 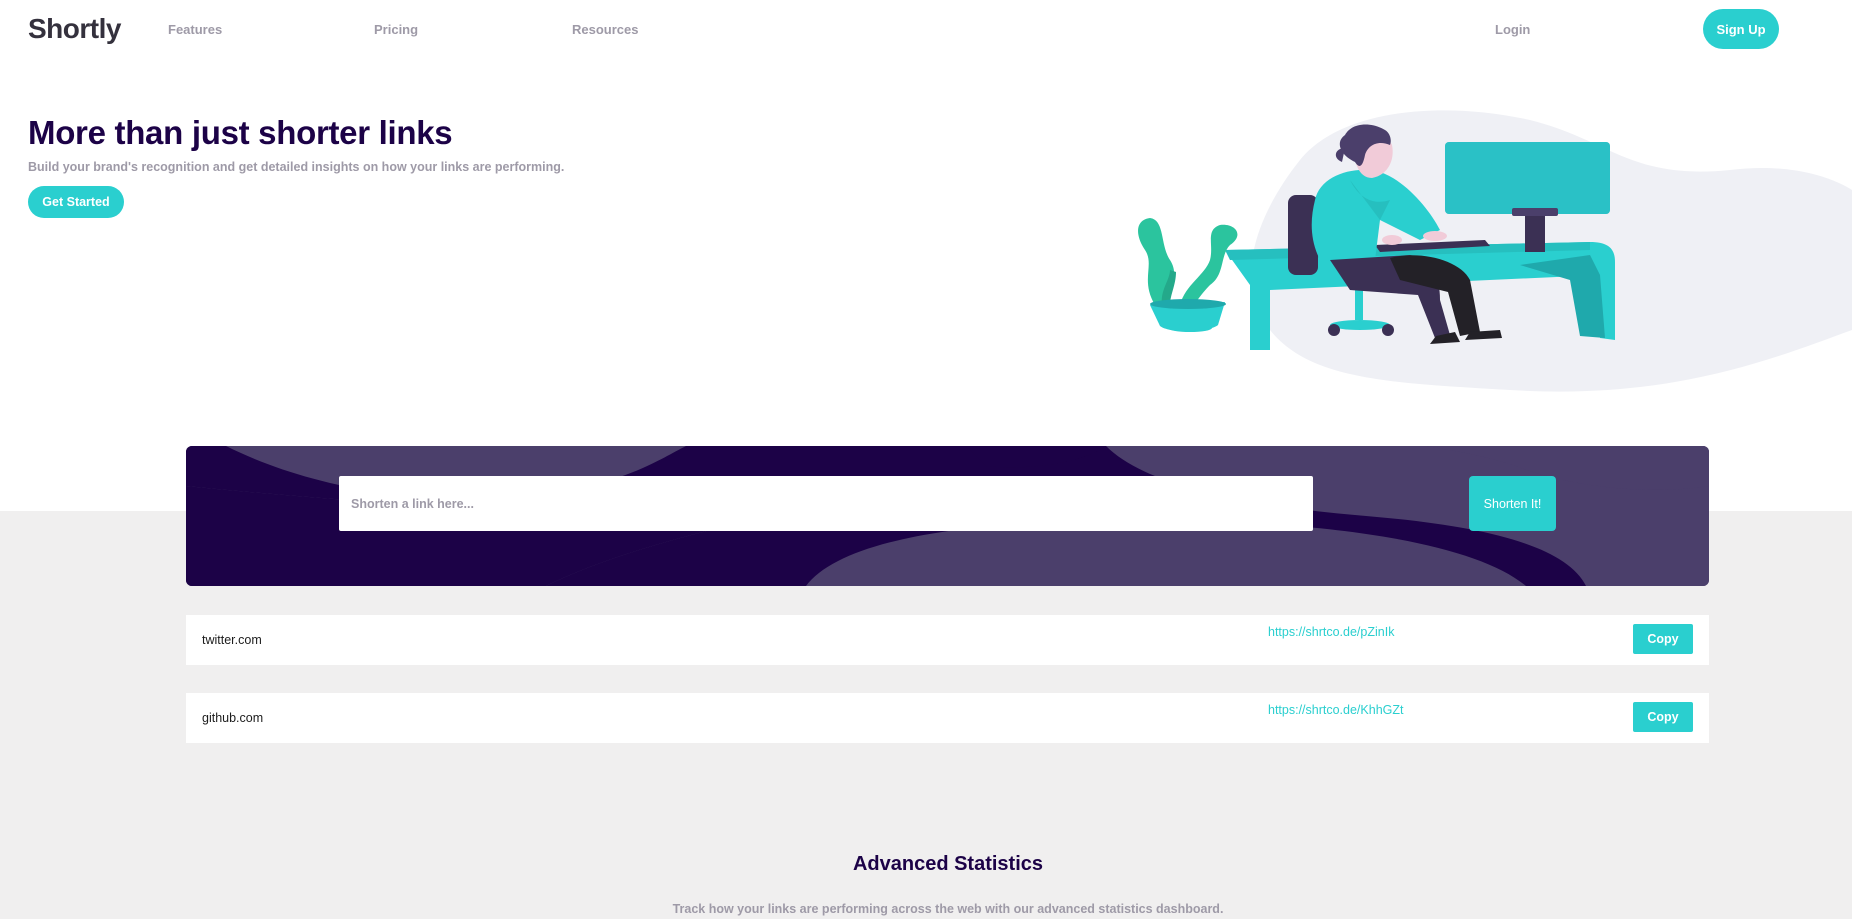 I want to click on nav-link-resources: Resources, so click(x=605, y=29).